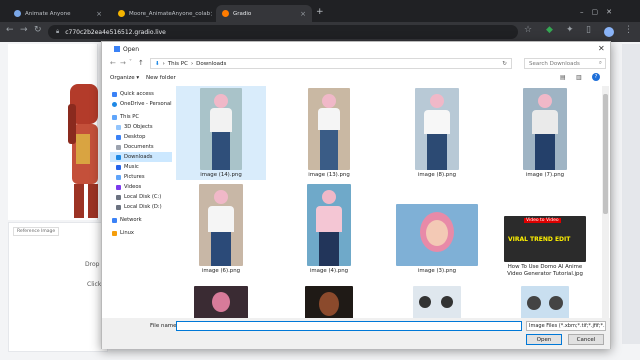  I want to click on drive-icon, so click(118, 207).